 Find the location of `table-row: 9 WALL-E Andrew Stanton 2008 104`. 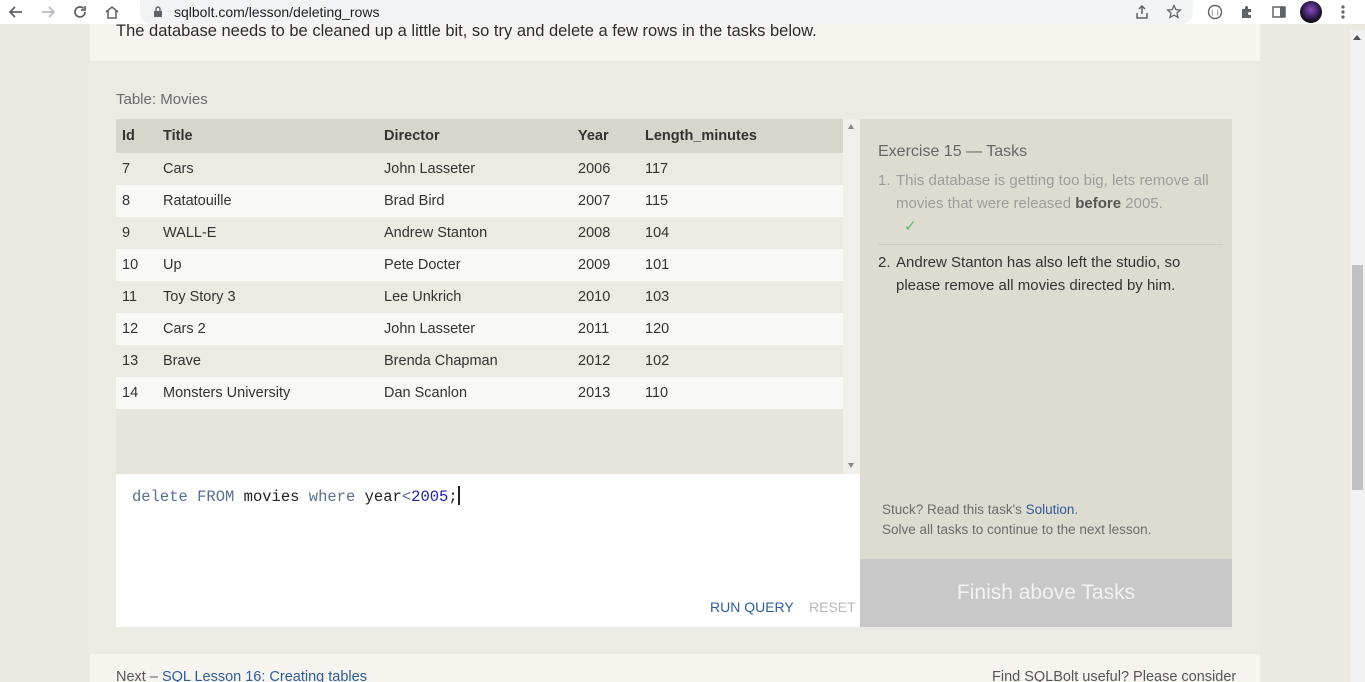

table-row: 9 WALL-E Andrew Stanton 2008 104 is located at coordinates (479, 233).